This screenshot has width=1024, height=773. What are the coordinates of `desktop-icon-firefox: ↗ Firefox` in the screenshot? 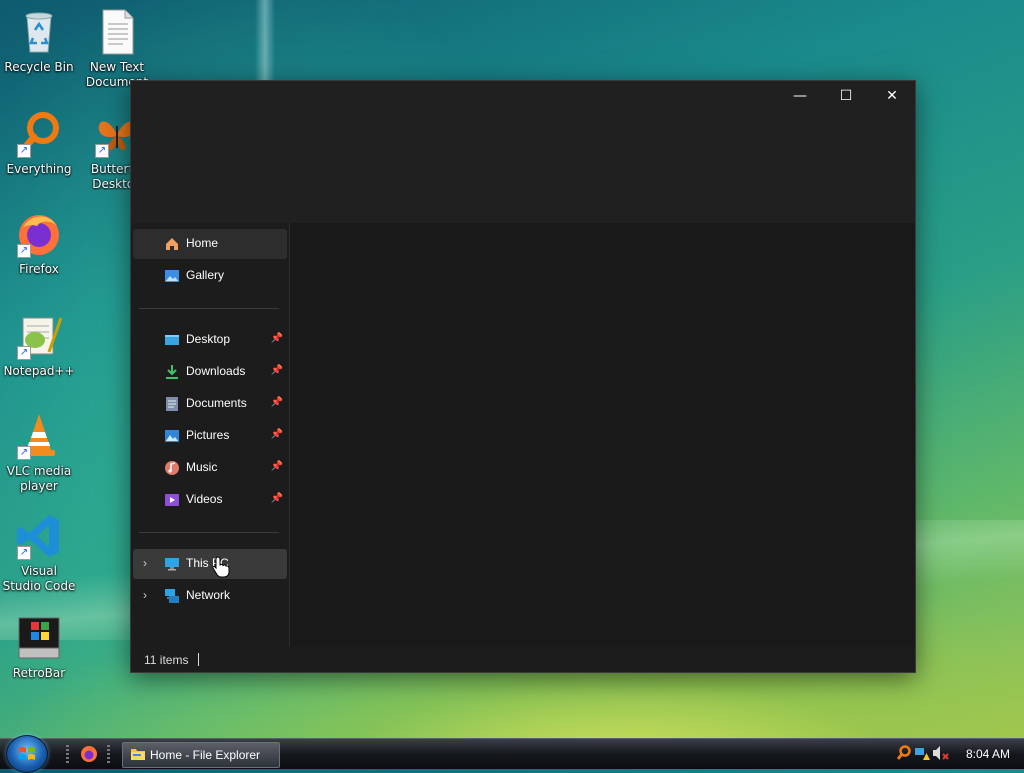 It's located at (39, 243).